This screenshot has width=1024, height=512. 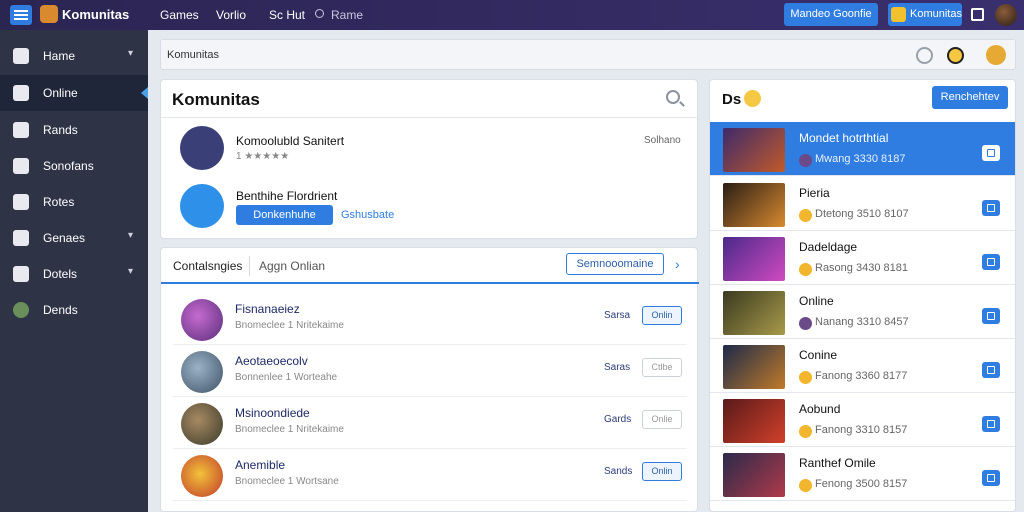 I want to click on game-name: Online, so click(x=816, y=301).